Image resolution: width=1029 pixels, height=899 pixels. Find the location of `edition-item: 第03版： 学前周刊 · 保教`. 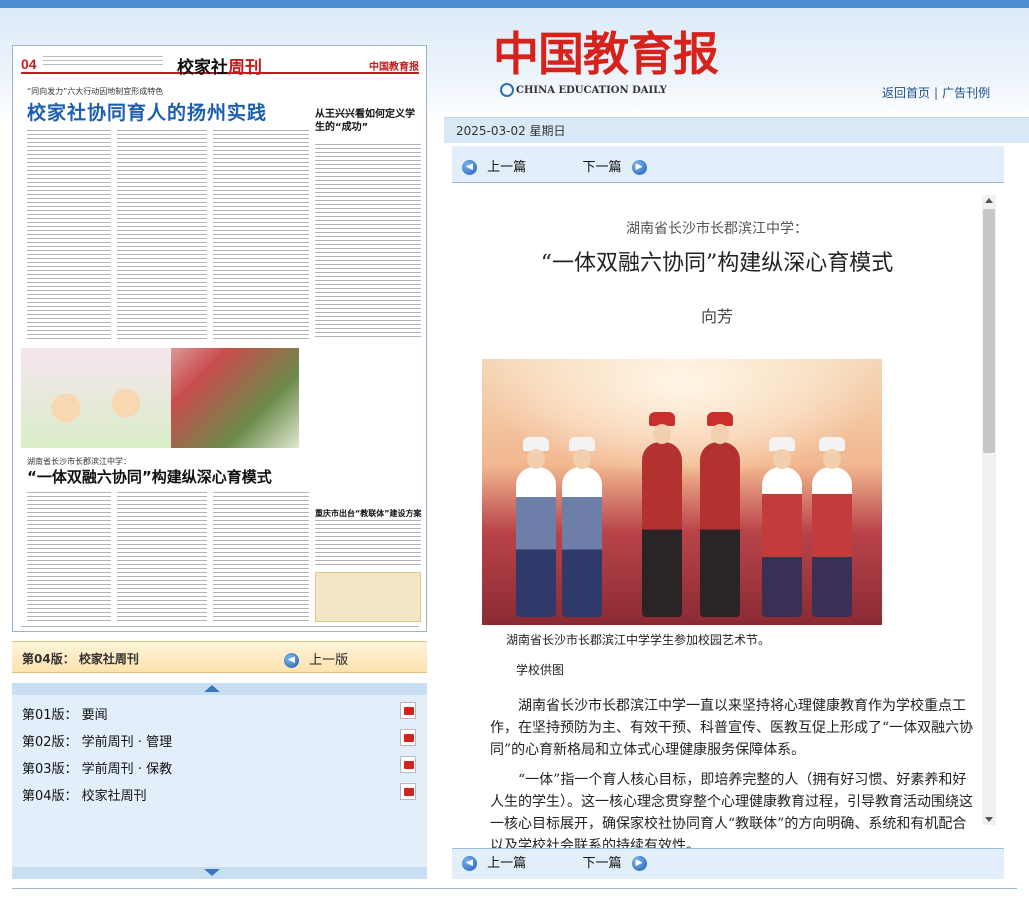

edition-item: 第03版： 学前周刊 · 保教 is located at coordinates (97, 767).